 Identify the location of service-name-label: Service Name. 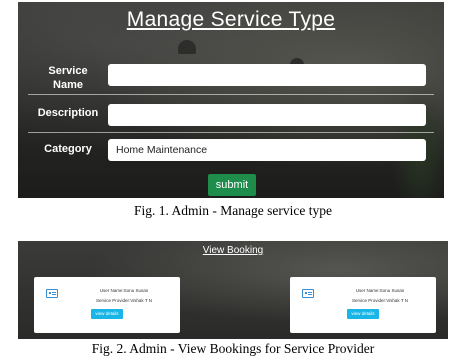
(68, 78).